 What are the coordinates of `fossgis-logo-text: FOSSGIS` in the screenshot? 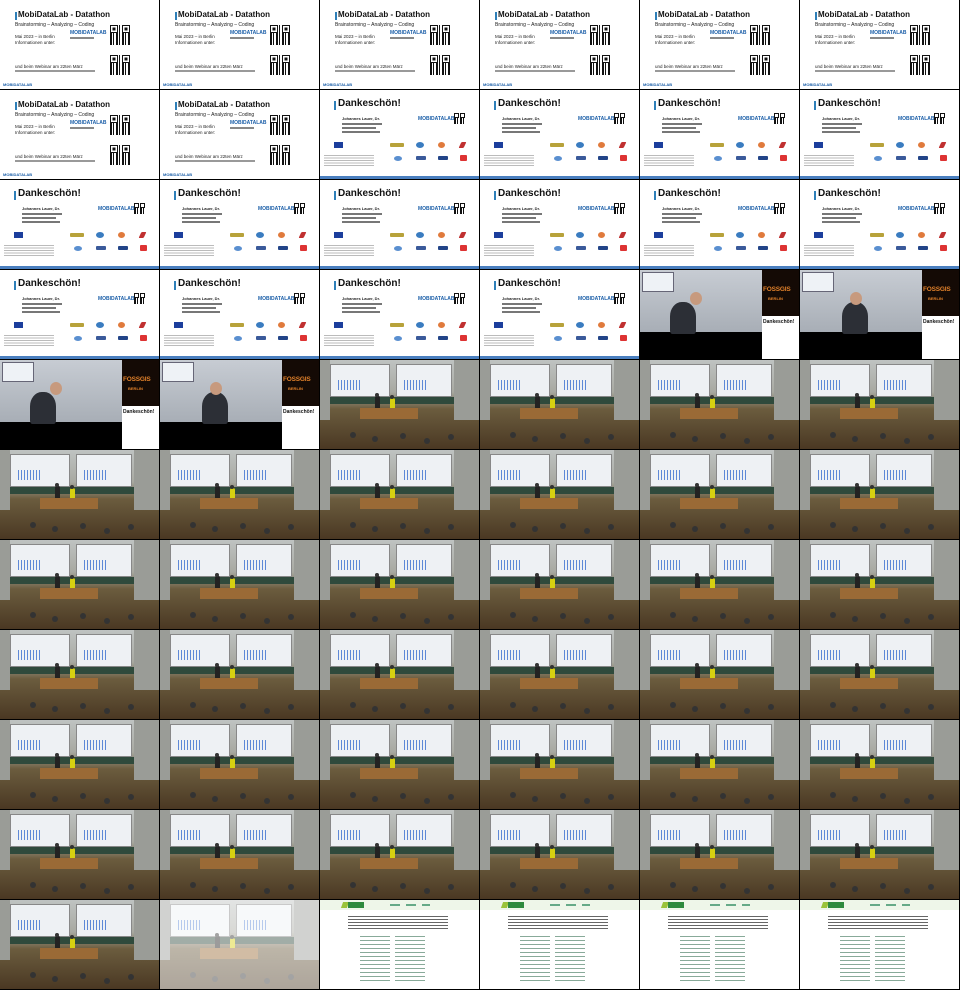 It's located at (937, 289).